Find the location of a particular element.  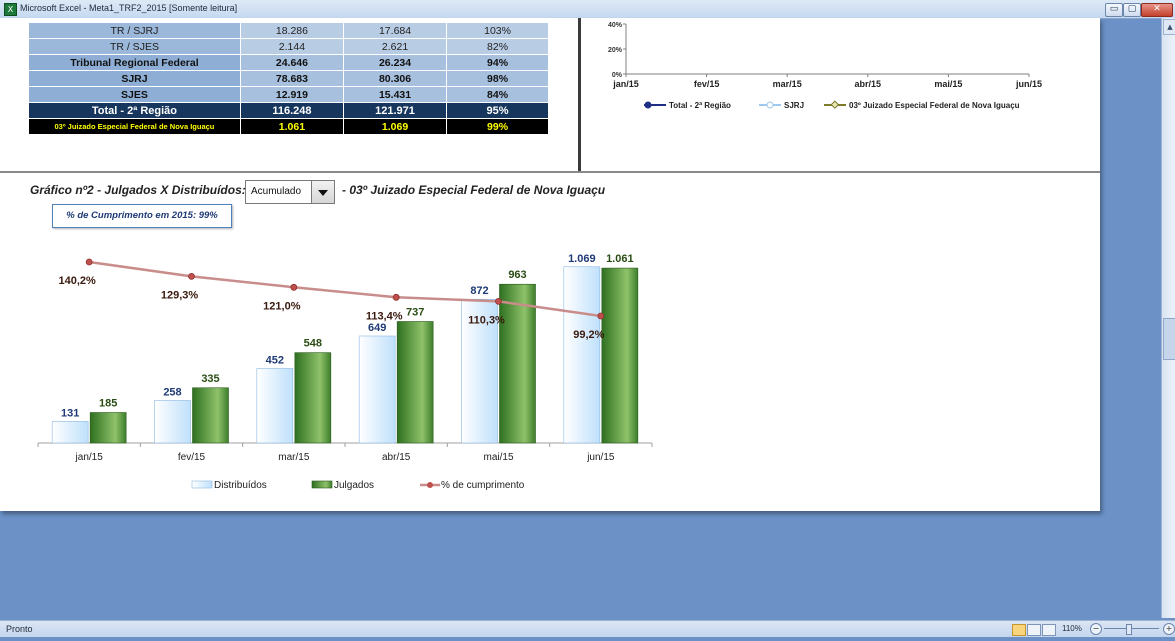

pct-cell: 94% is located at coordinates (497, 62).